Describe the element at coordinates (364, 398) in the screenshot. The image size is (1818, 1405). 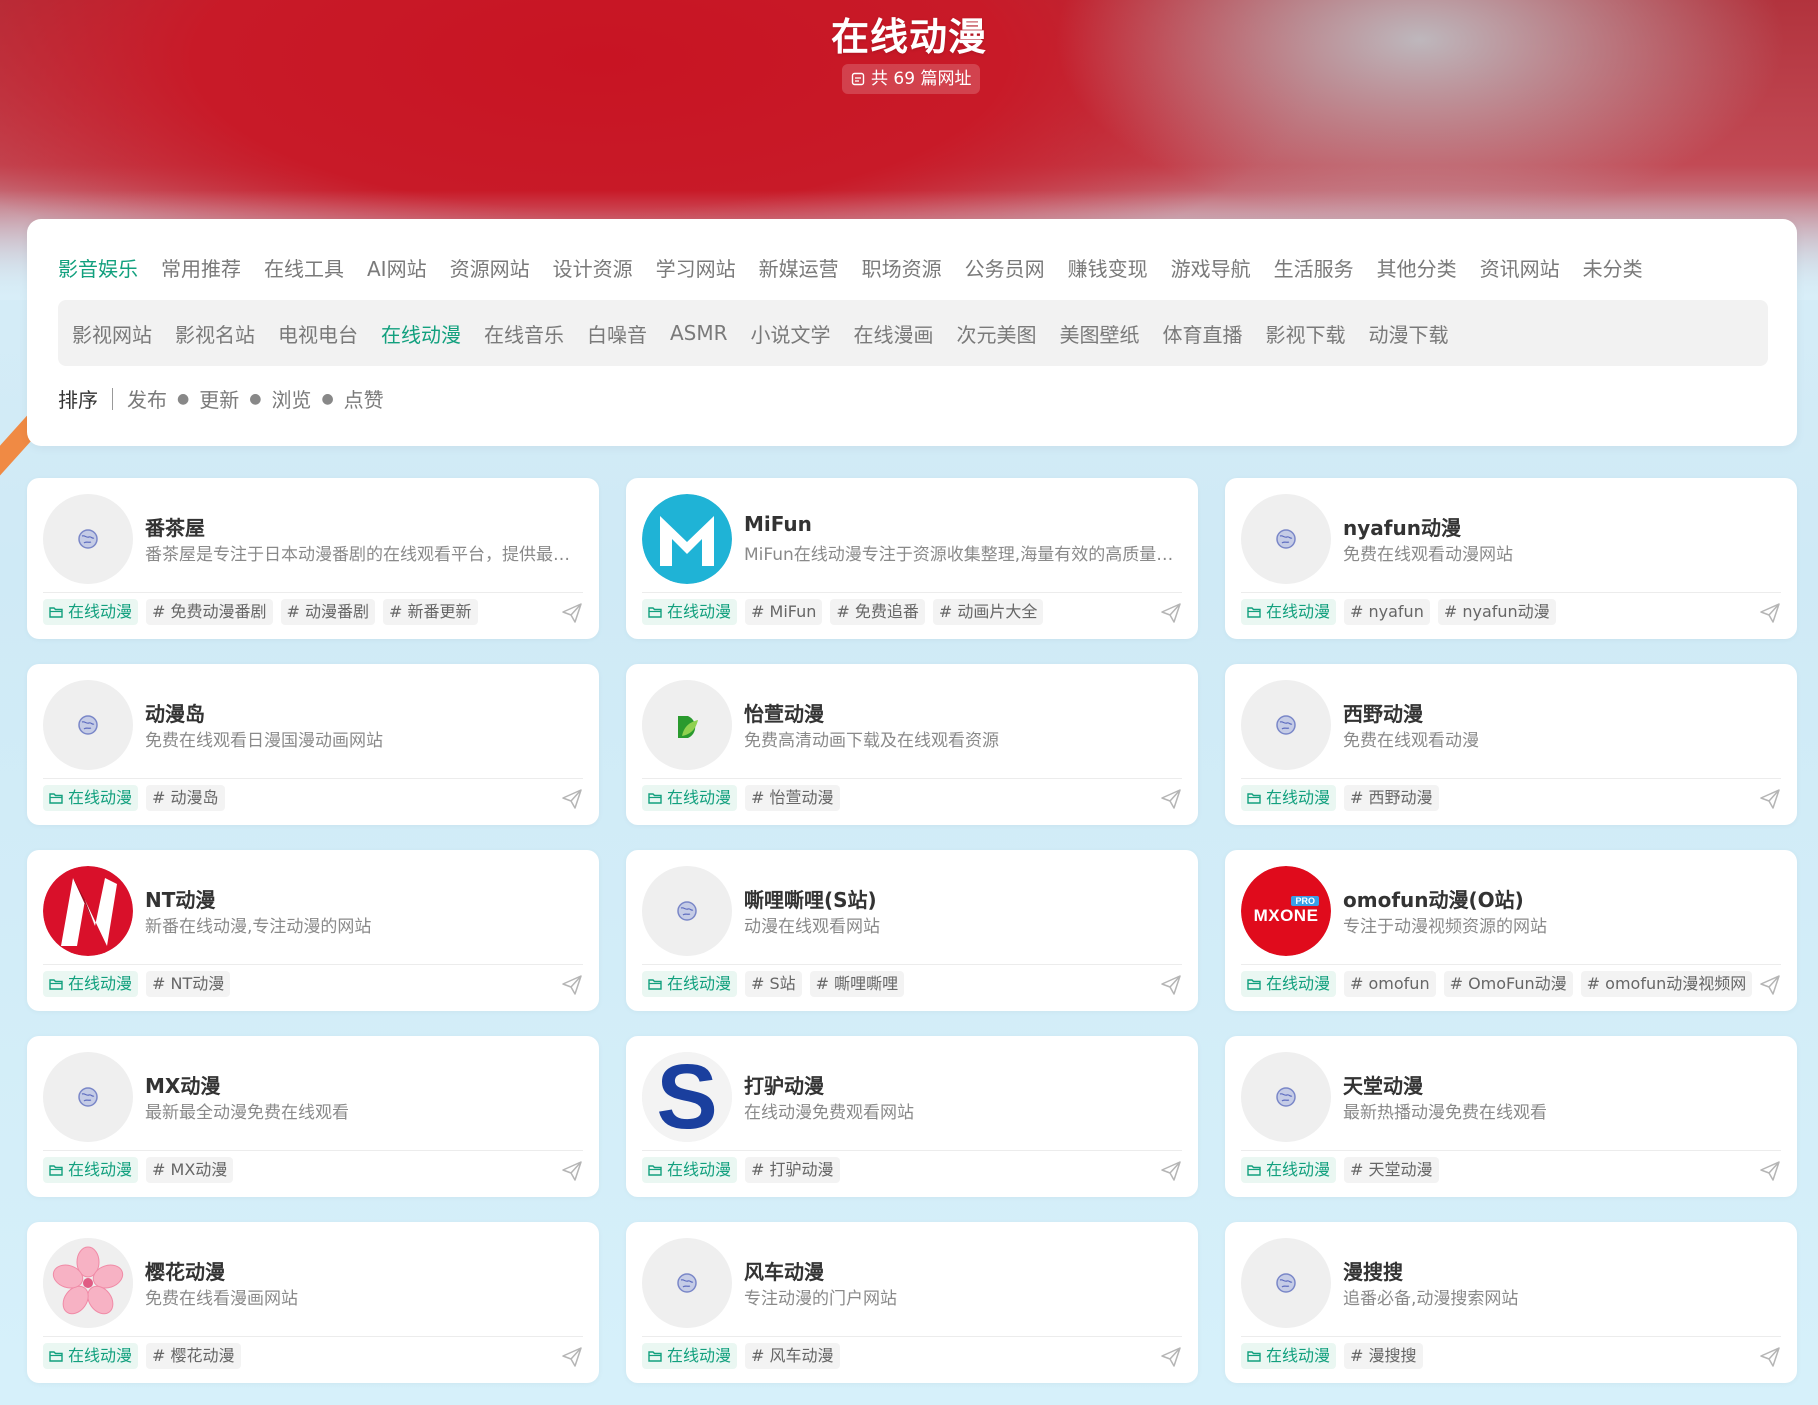
I see `sort-option-likes: 点赞` at that location.